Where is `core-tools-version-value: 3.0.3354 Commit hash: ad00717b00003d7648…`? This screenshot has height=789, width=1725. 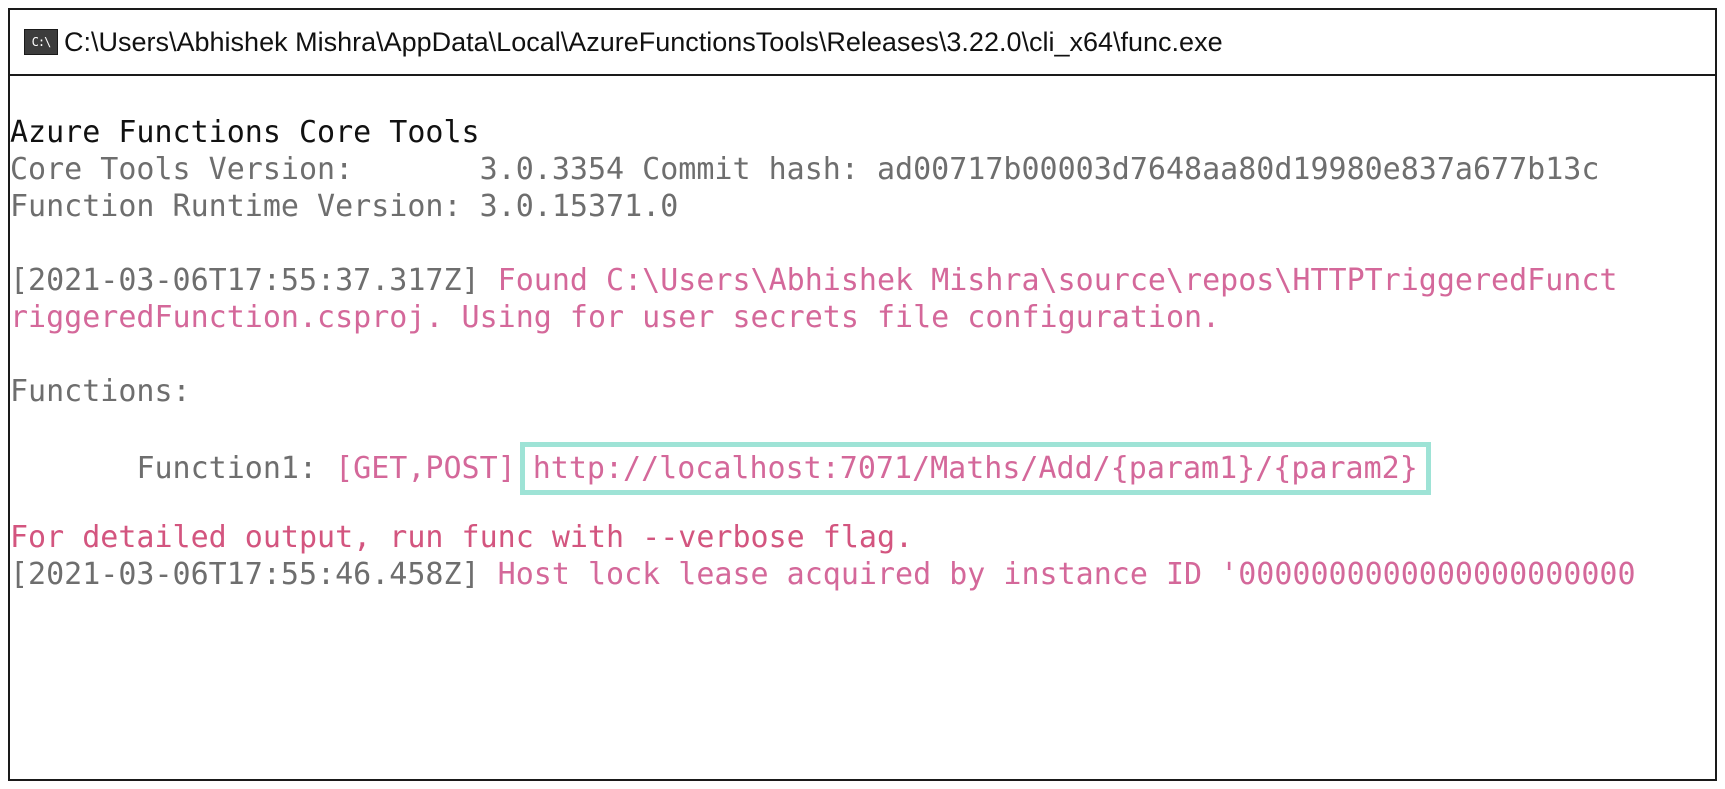 core-tools-version-value: 3.0.3354 Commit hash: ad00717b00003d7648… is located at coordinates (1039, 169).